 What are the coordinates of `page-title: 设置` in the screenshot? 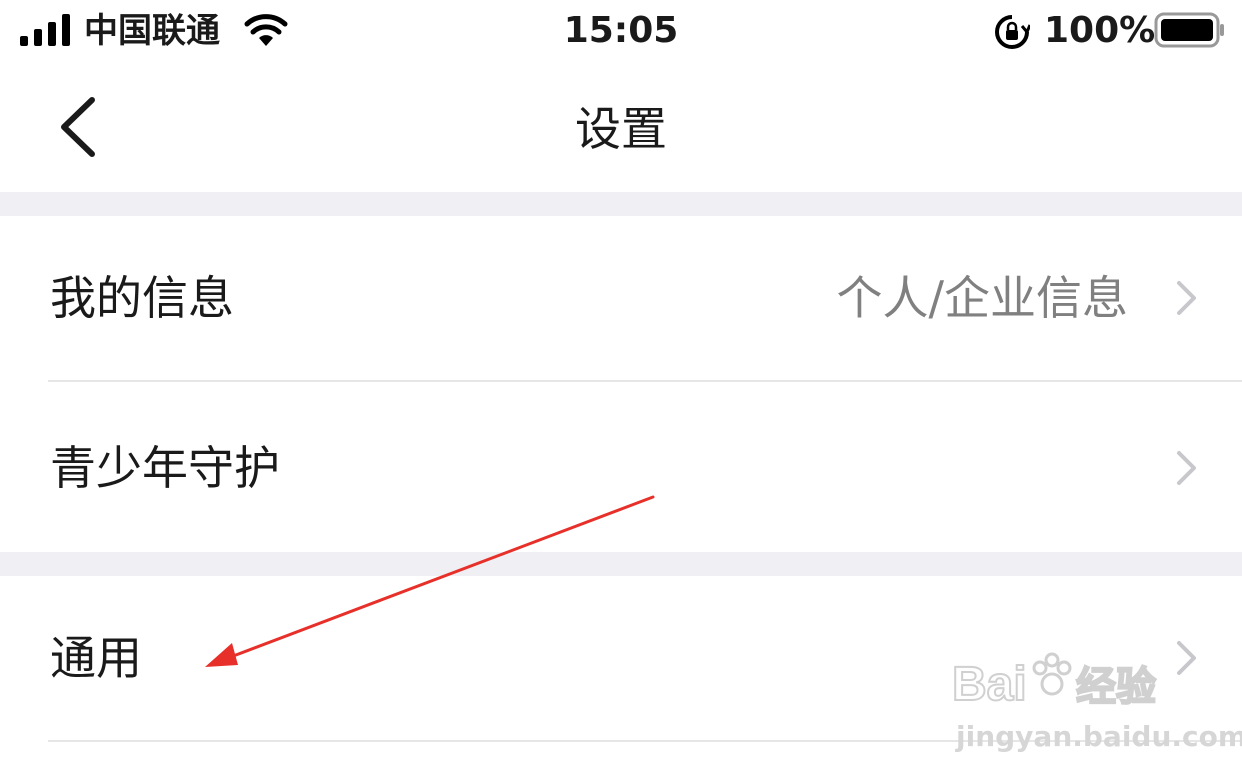 It's located at (621, 129).